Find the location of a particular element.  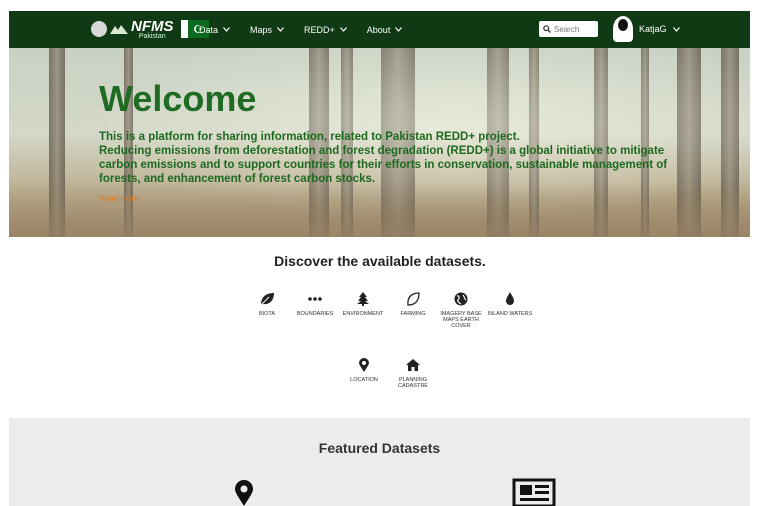

menu-about-label: About is located at coordinates (378, 29).